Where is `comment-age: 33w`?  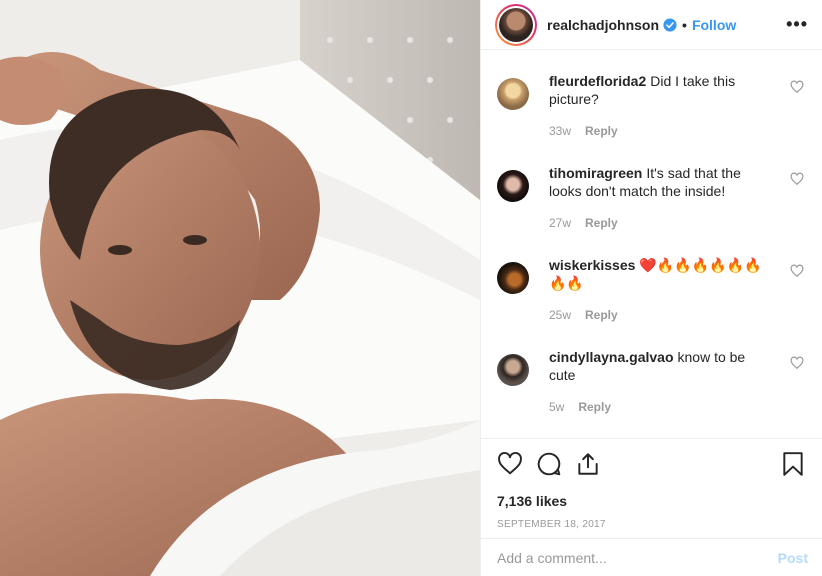
comment-age: 33w is located at coordinates (560, 131).